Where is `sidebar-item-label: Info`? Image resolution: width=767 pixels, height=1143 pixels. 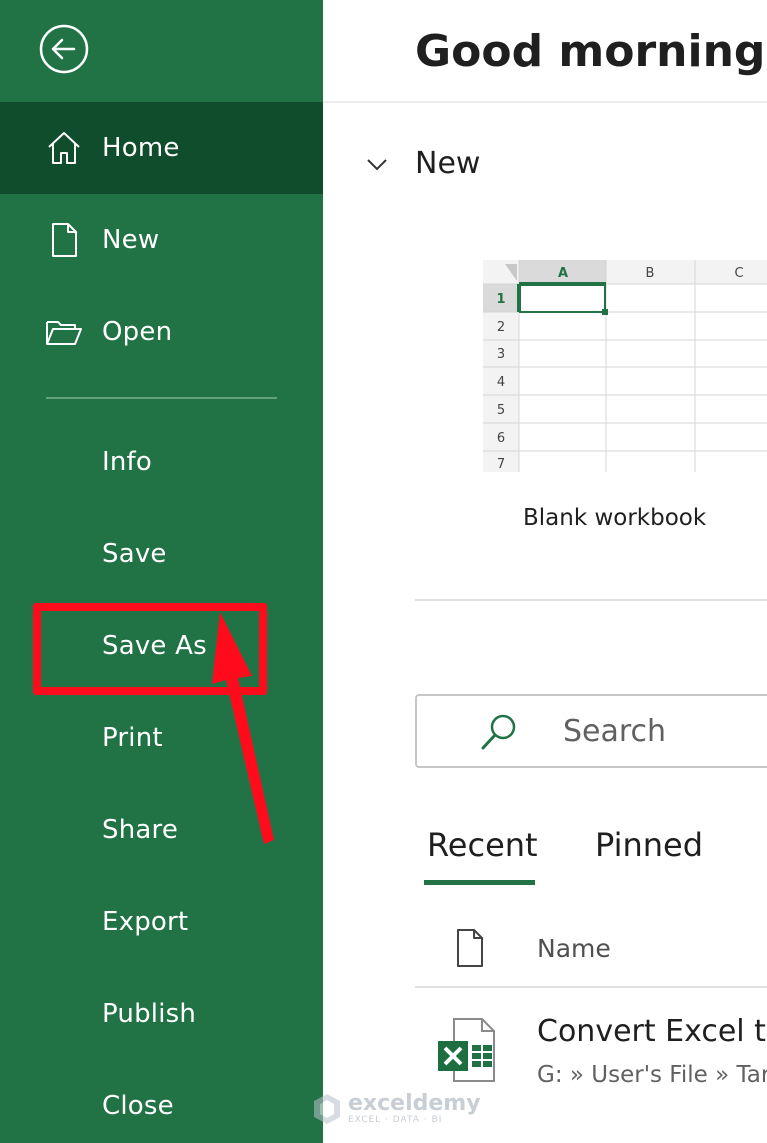
sidebar-item-label: Info is located at coordinates (127, 462).